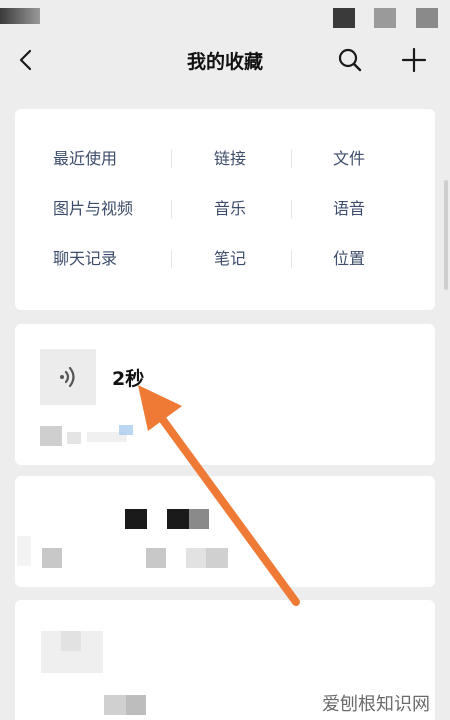  I want to click on category-links: 链接, so click(230, 159).